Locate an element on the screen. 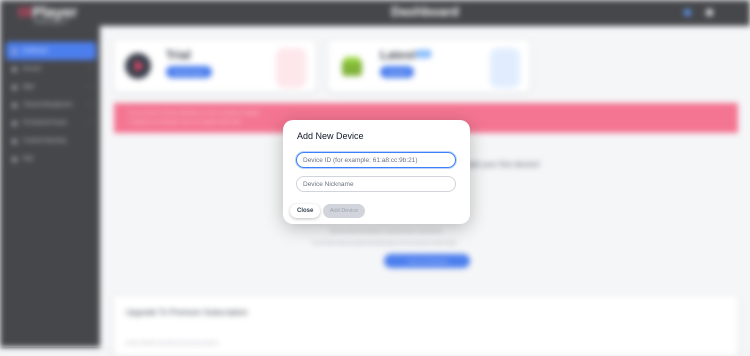 Image resolution: width=750 pixels, height=356 pixels. add-device-dialog: Add New Device Close Add Device is located at coordinates (376, 172).